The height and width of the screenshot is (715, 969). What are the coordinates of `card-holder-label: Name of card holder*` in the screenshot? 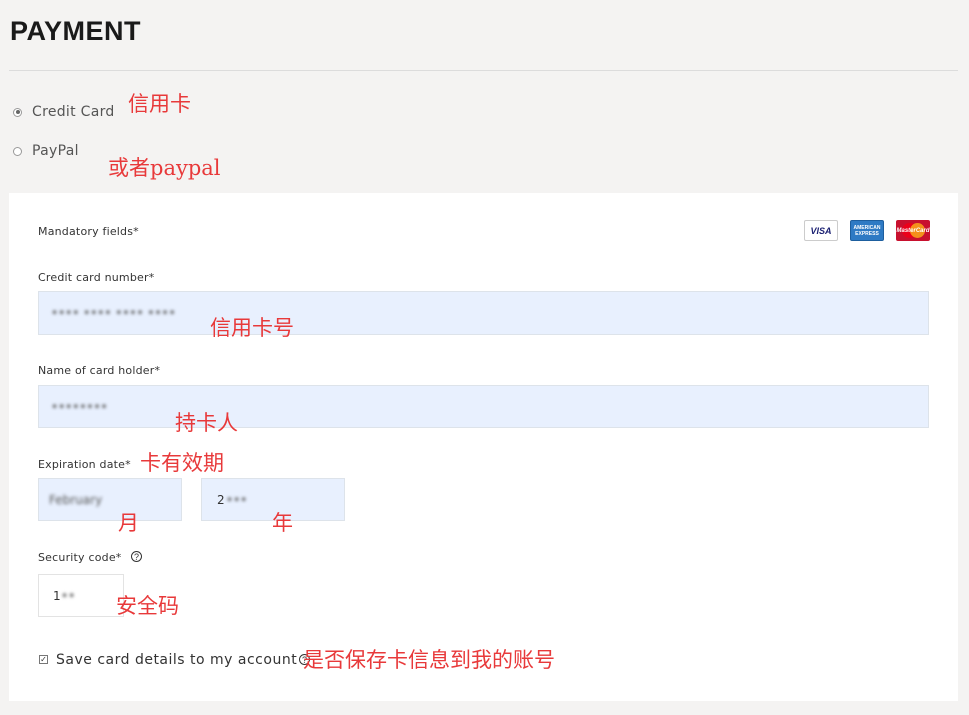 It's located at (99, 370).